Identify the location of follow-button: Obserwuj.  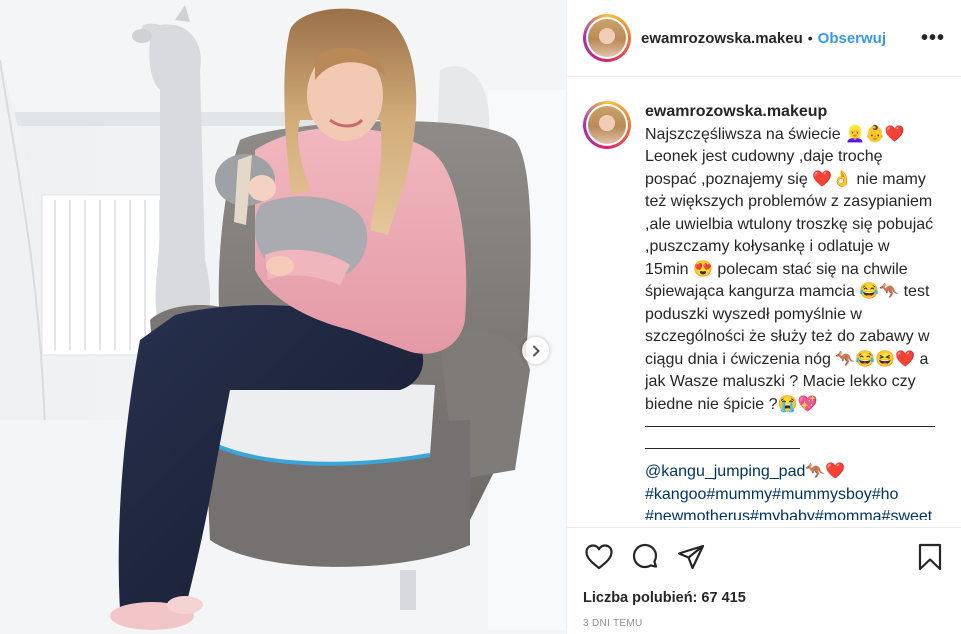
(852, 38).